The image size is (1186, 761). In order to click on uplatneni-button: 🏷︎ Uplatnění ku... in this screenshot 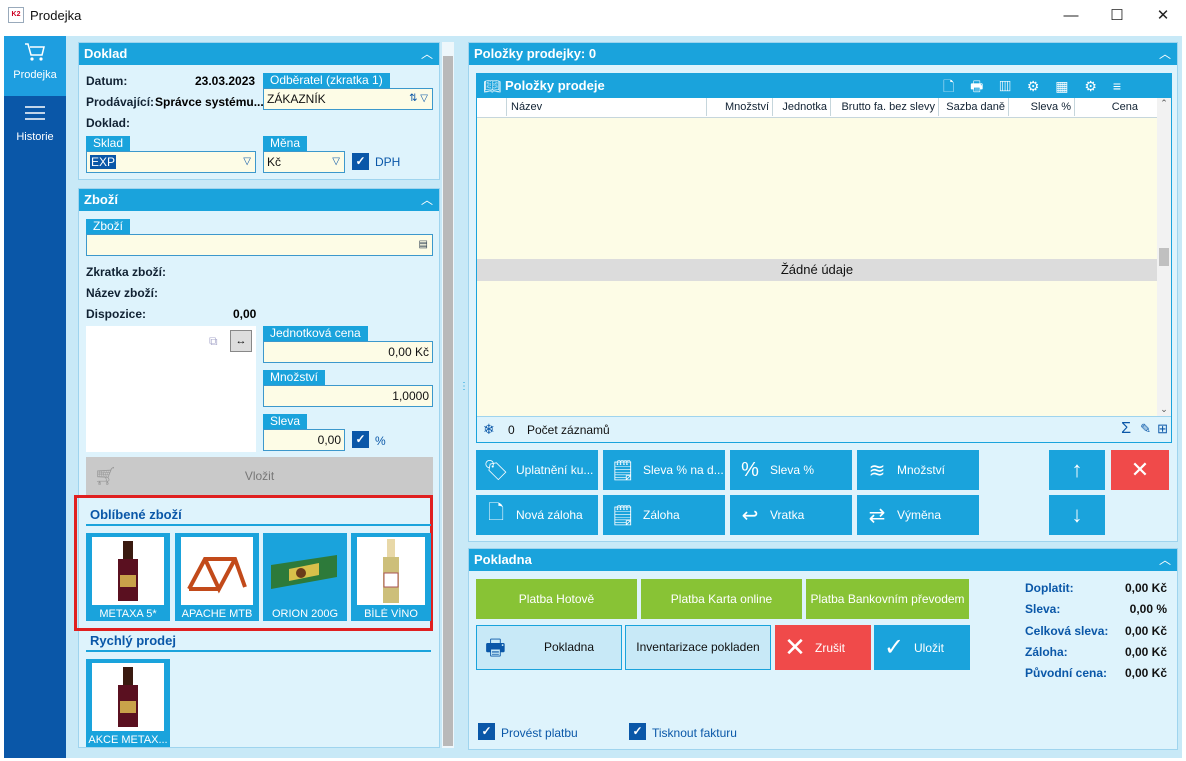, I will do `click(537, 470)`.